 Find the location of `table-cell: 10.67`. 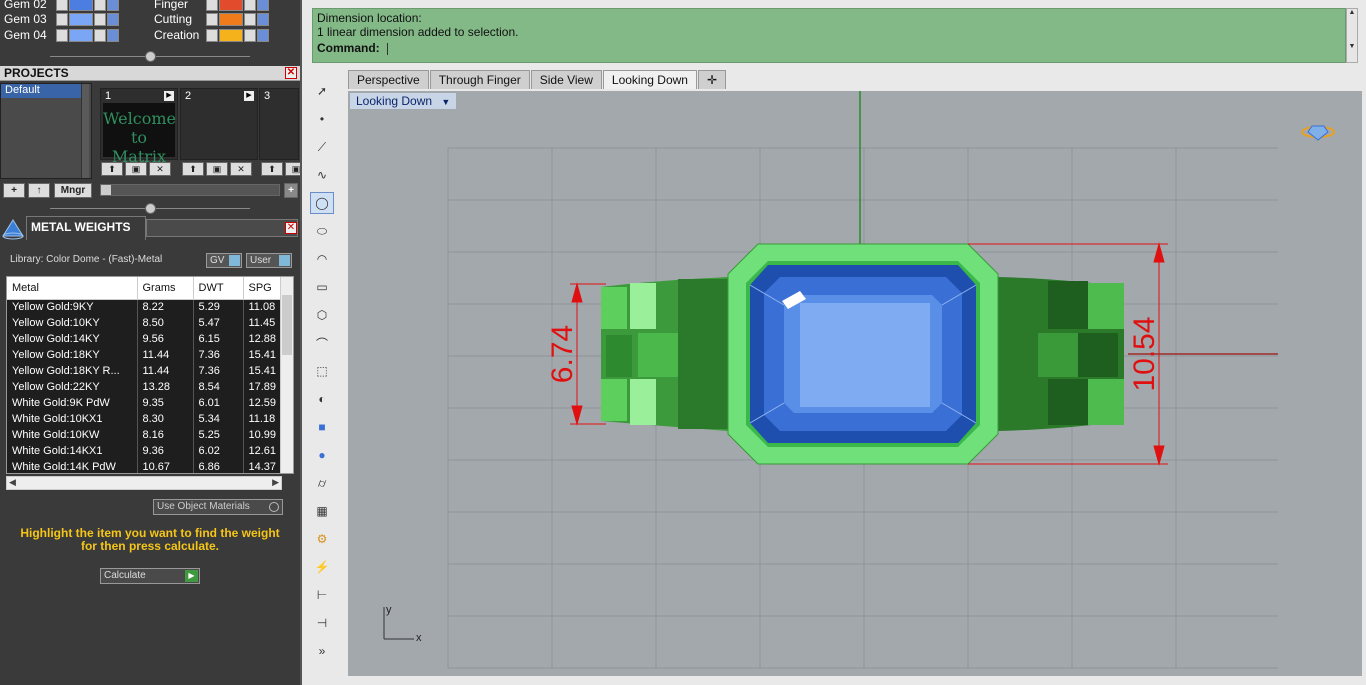

table-cell: 10.67 is located at coordinates (165, 466).